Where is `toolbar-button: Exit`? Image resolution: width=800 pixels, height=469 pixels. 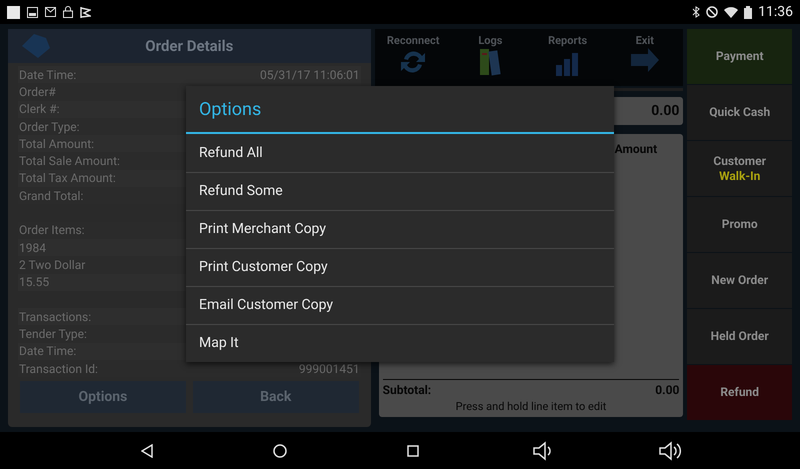
toolbar-button: Exit is located at coordinates (645, 57).